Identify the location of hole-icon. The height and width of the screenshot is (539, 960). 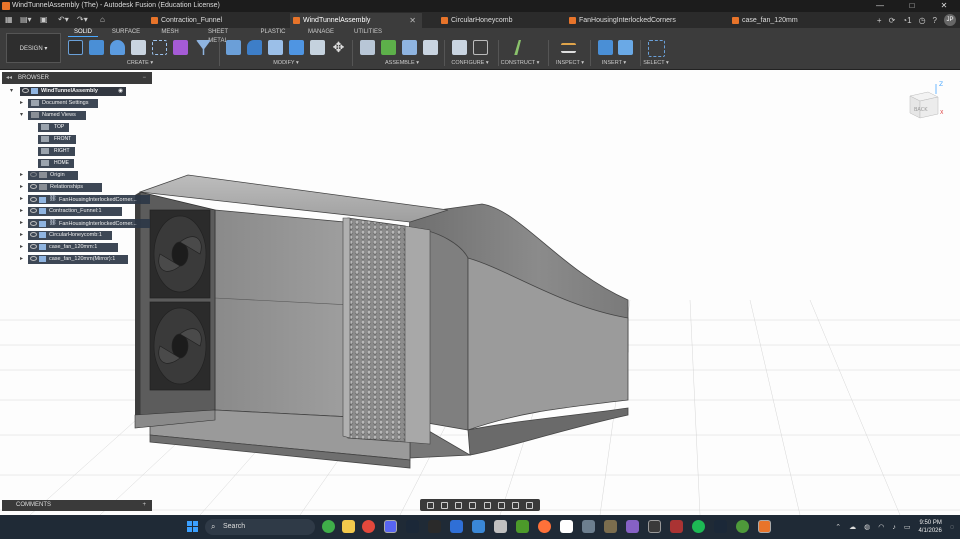
(138, 47).